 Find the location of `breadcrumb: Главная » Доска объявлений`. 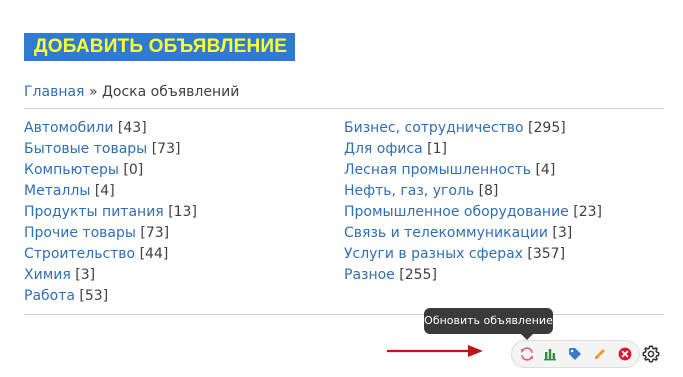

breadcrumb: Главная » Доска объявлений is located at coordinates (131, 92).